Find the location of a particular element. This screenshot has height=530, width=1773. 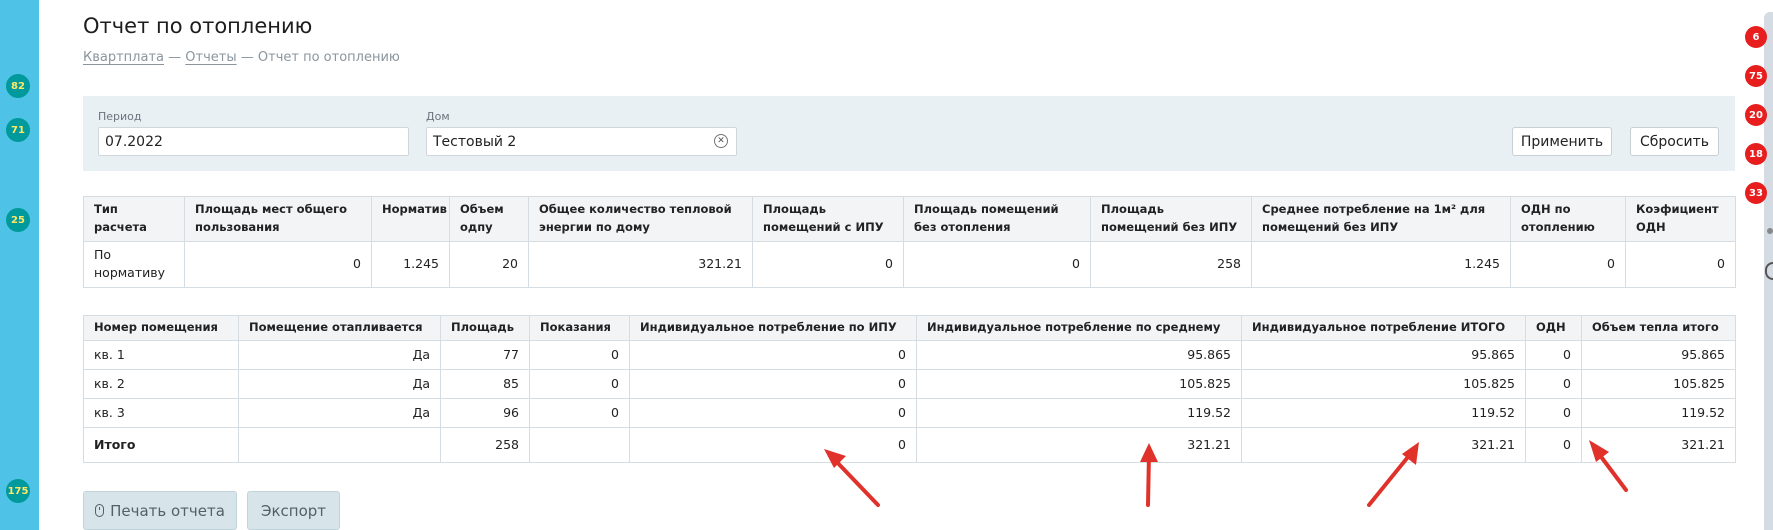

house-select: Тестовый 2 ✕ is located at coordinates (581, 141).